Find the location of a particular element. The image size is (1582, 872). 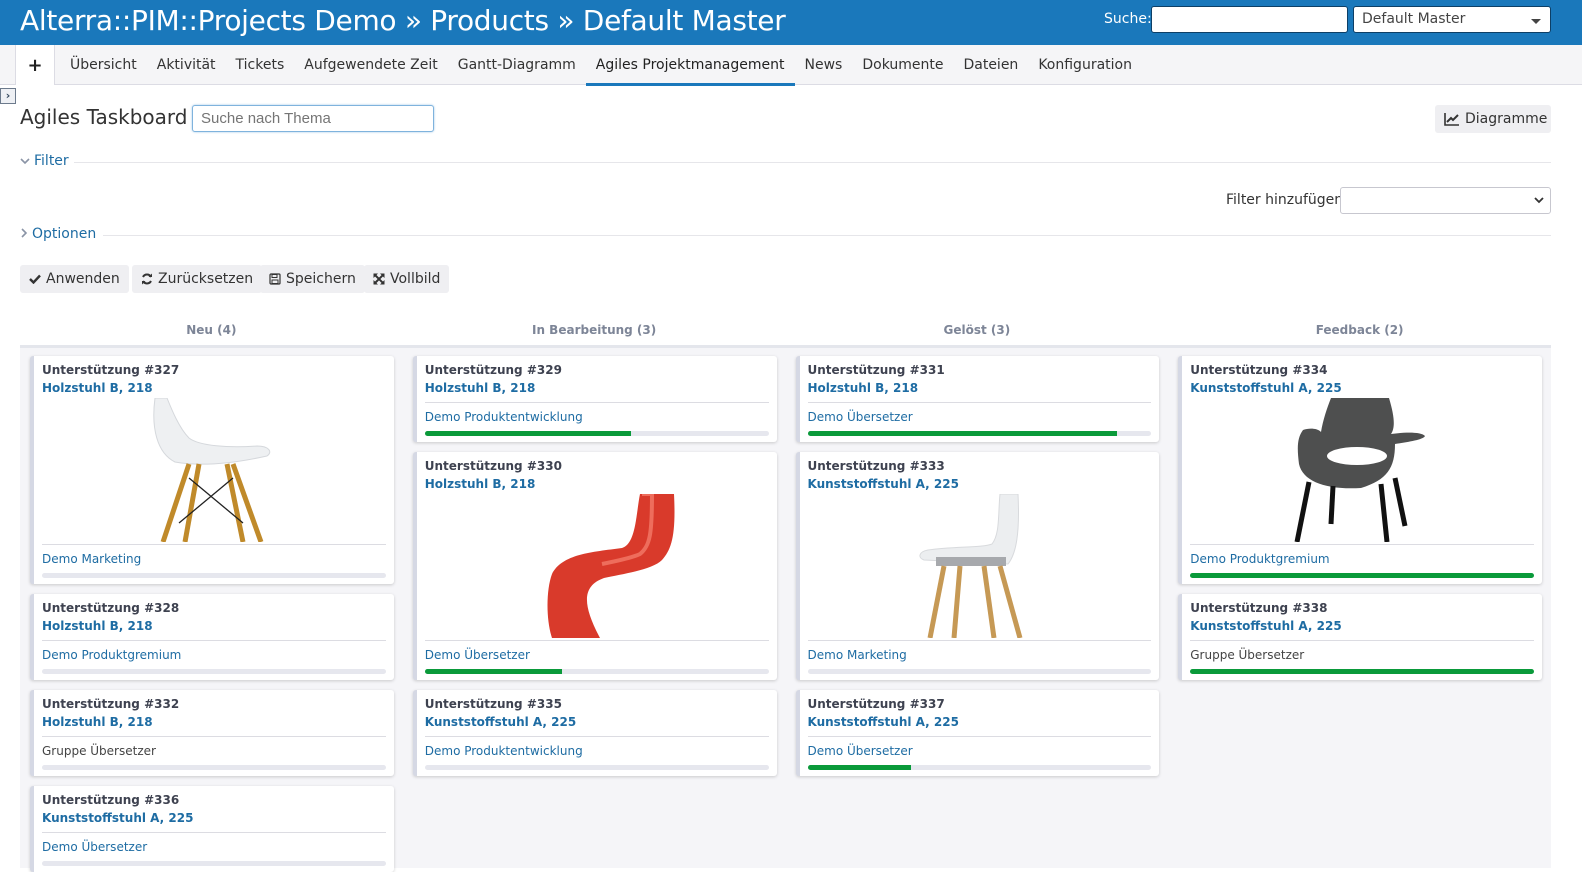

line-chart-icon is located at coordinates (1451, 119).